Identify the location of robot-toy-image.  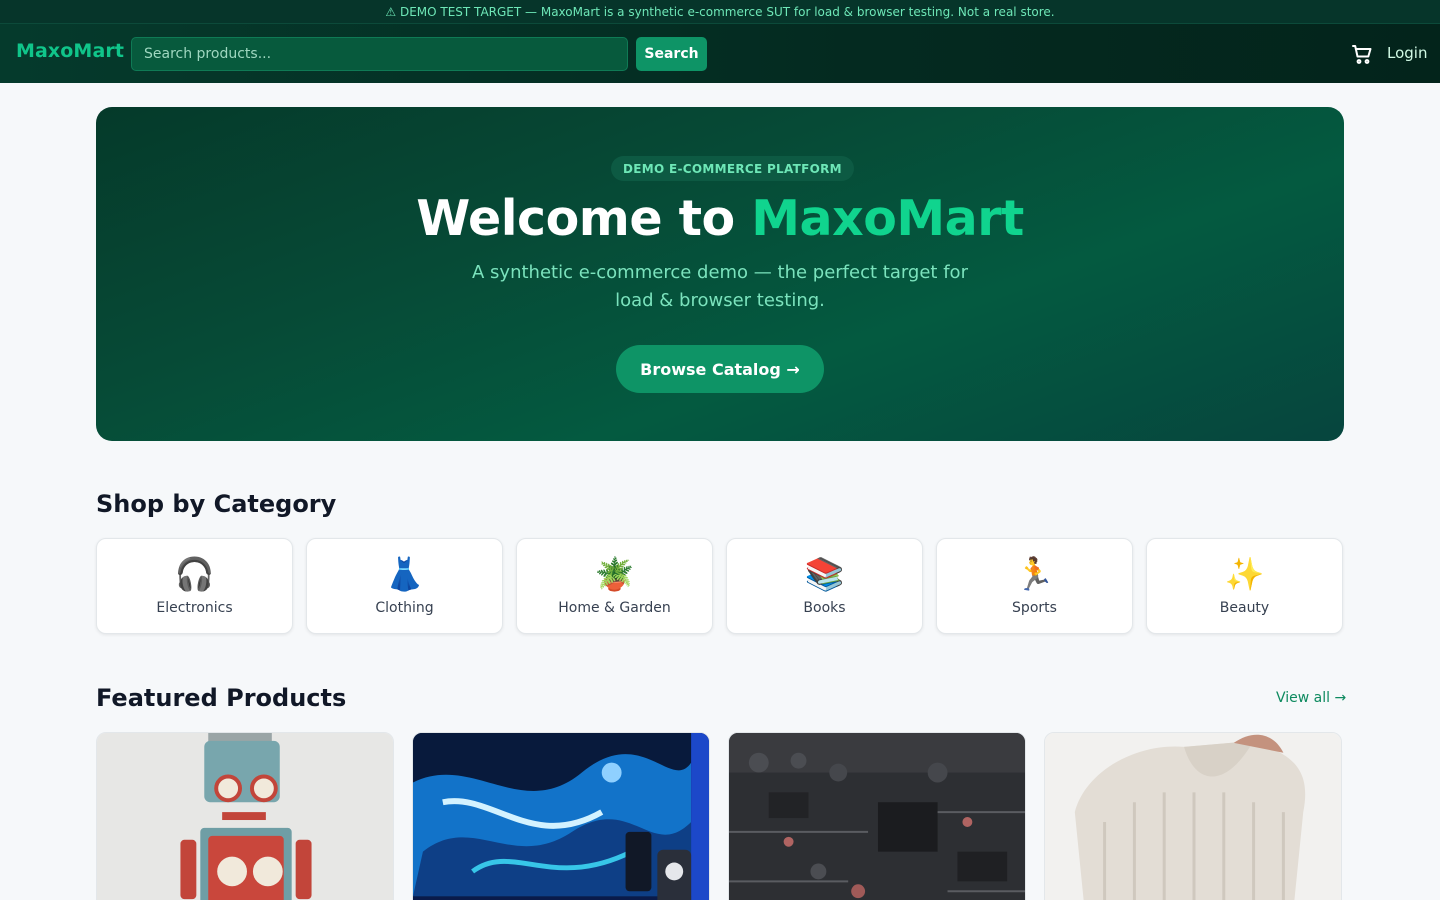
(245, 816).